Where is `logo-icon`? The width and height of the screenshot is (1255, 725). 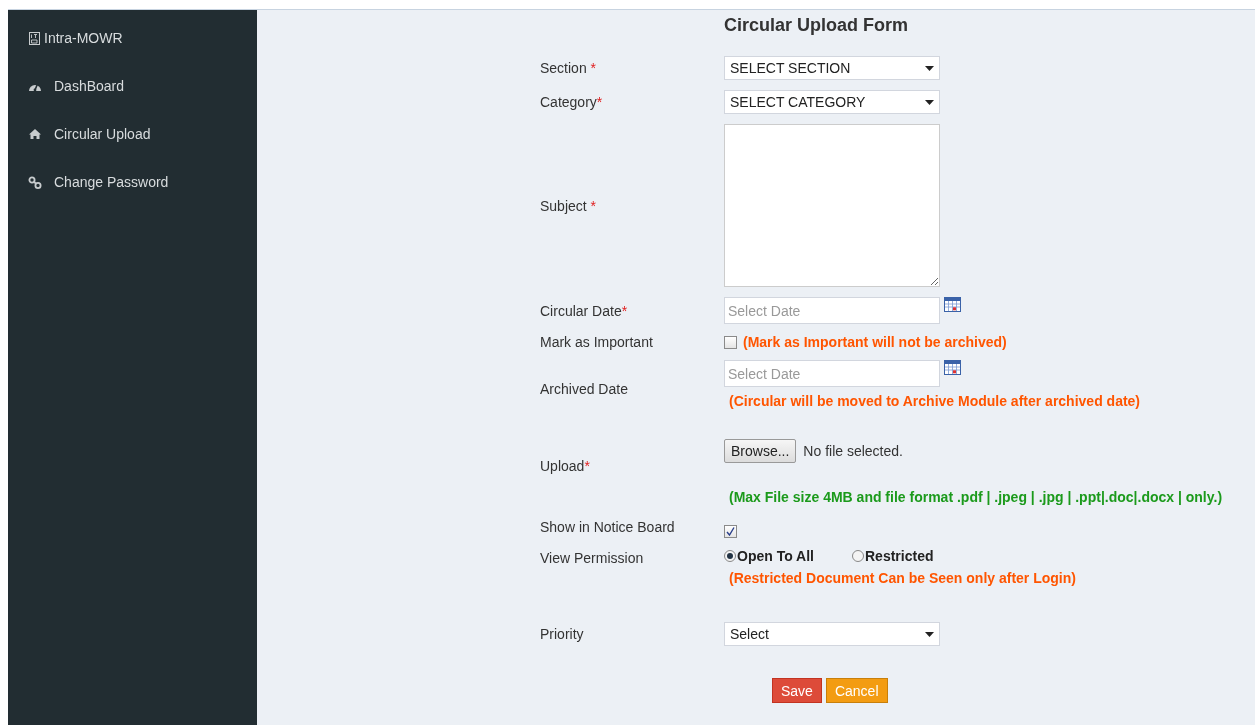
logo-icon is located at coordinates (34, 38).